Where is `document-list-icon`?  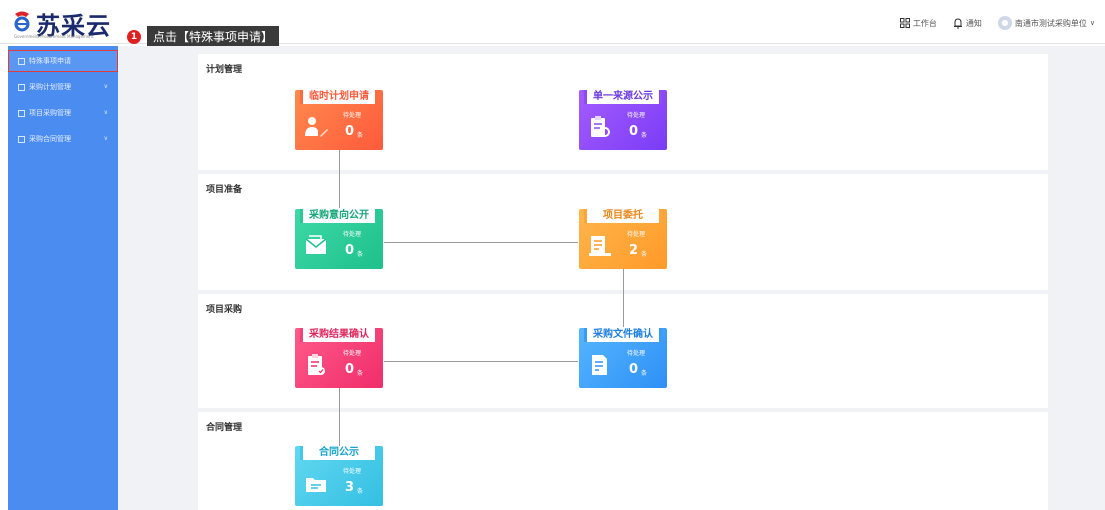 document-list-icon is located at coordinates (600, 246).